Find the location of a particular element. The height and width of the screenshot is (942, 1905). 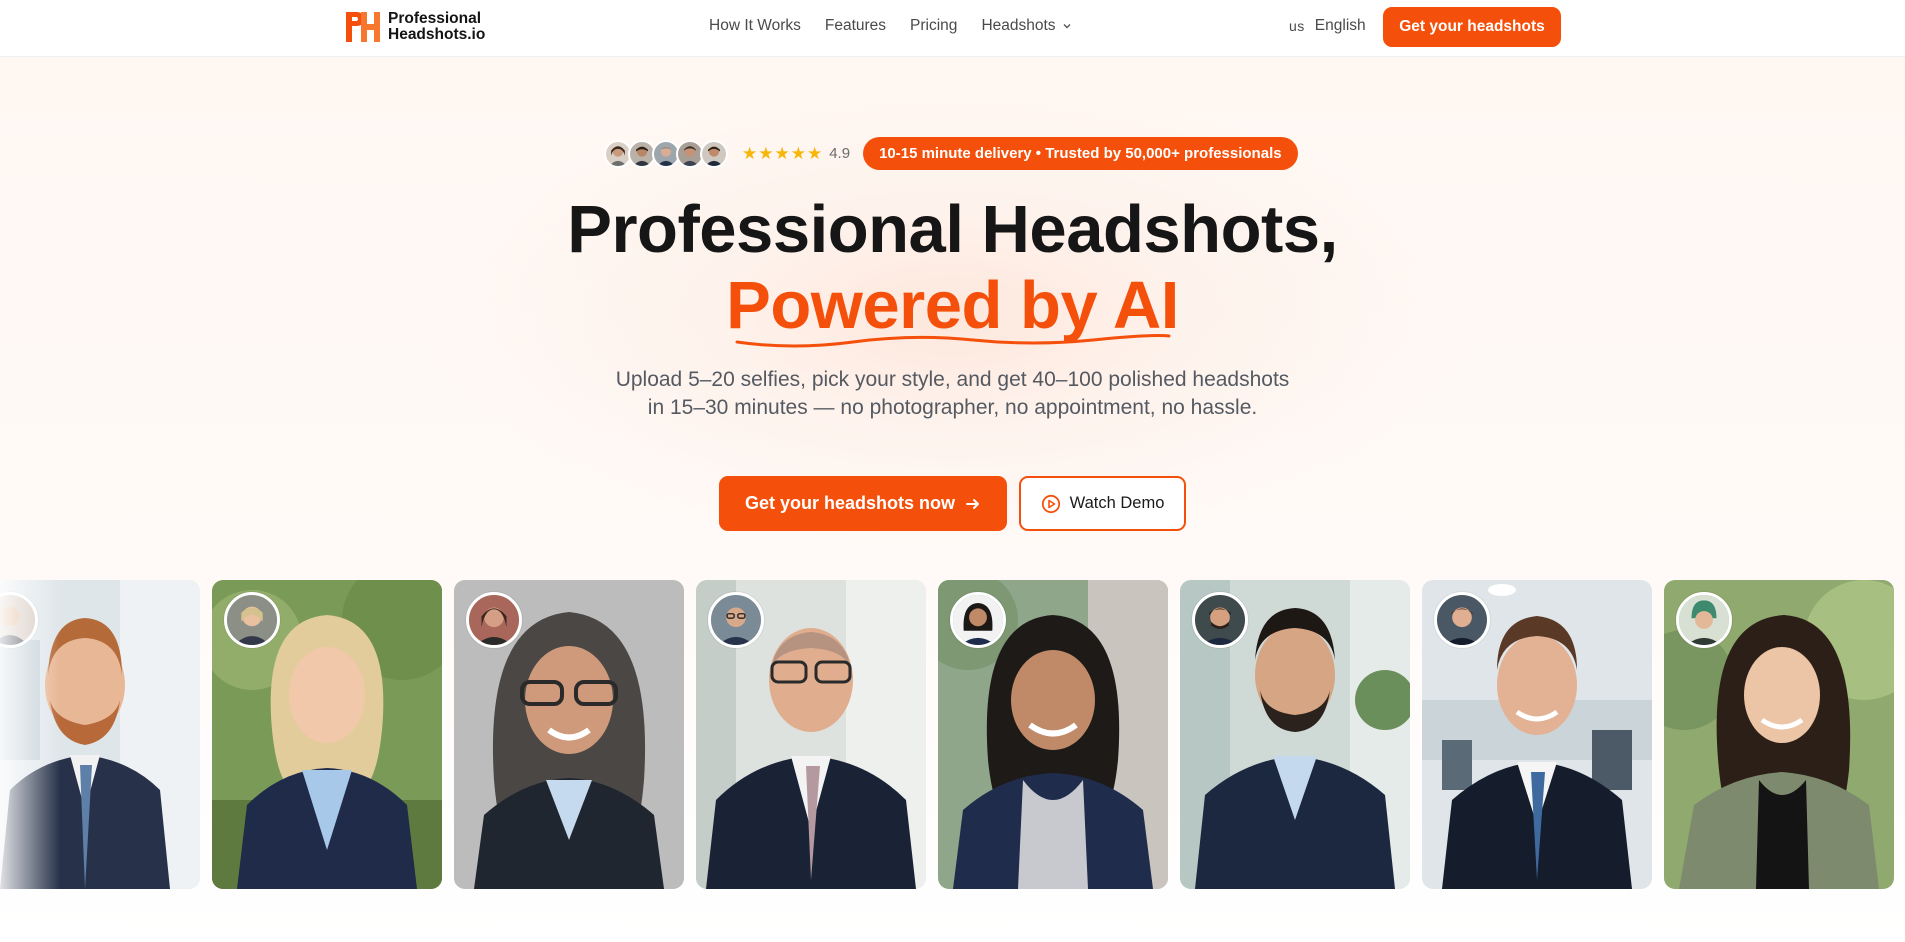

get-headshots-now-button: Get your headshots now is located at coordinates (863, 503).